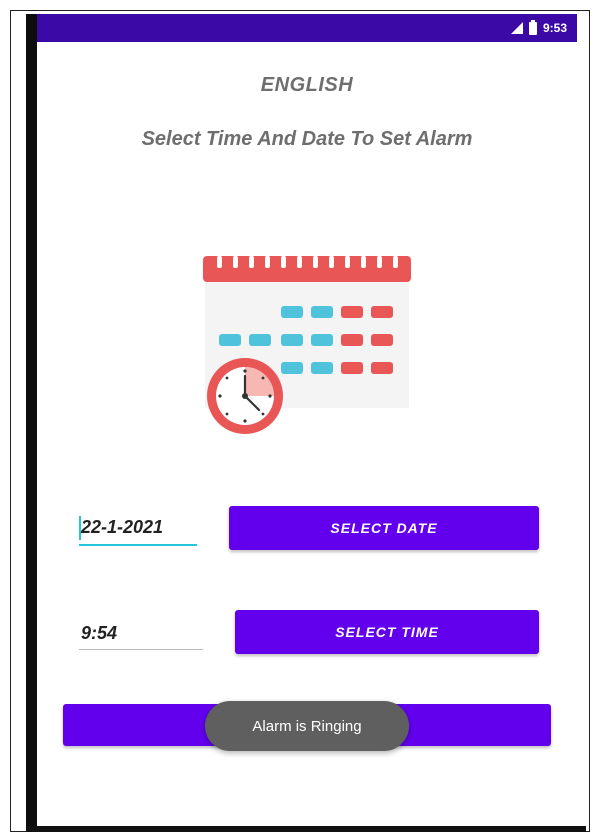 The width and height of the screenshot is (597, 839). I want to click on select-date-button: SELECT DATE, so click(384, 528).